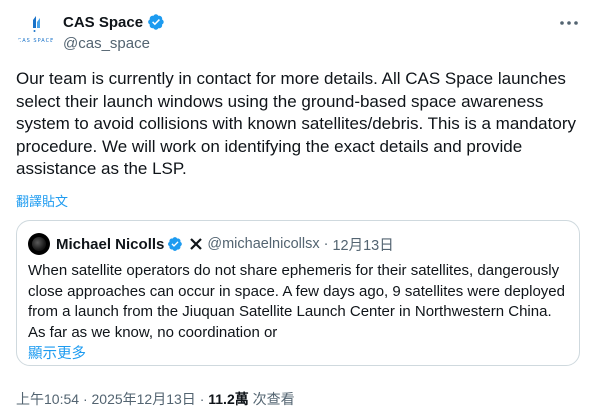  I want to click on show-more-link: 顯示更多, so click(57, 352).